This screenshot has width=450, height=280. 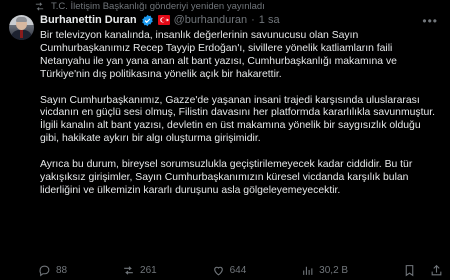 I want to click on like-count: 644, so click(x=238, y=270).